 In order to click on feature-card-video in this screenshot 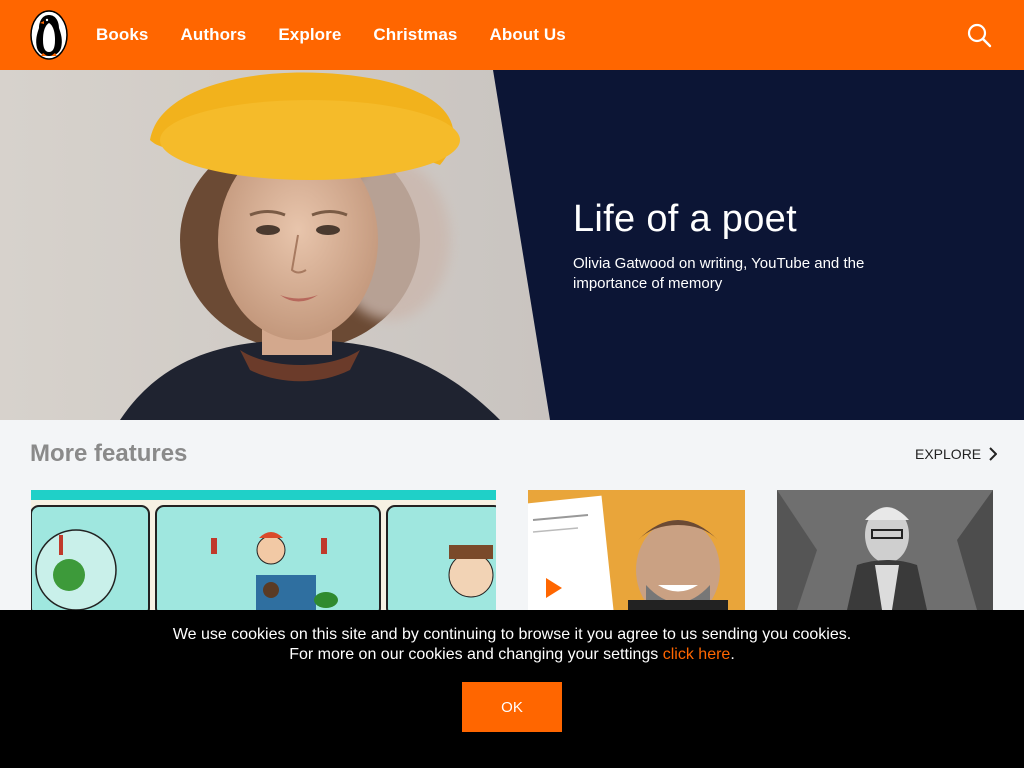, I will do `click(636, 550)`.